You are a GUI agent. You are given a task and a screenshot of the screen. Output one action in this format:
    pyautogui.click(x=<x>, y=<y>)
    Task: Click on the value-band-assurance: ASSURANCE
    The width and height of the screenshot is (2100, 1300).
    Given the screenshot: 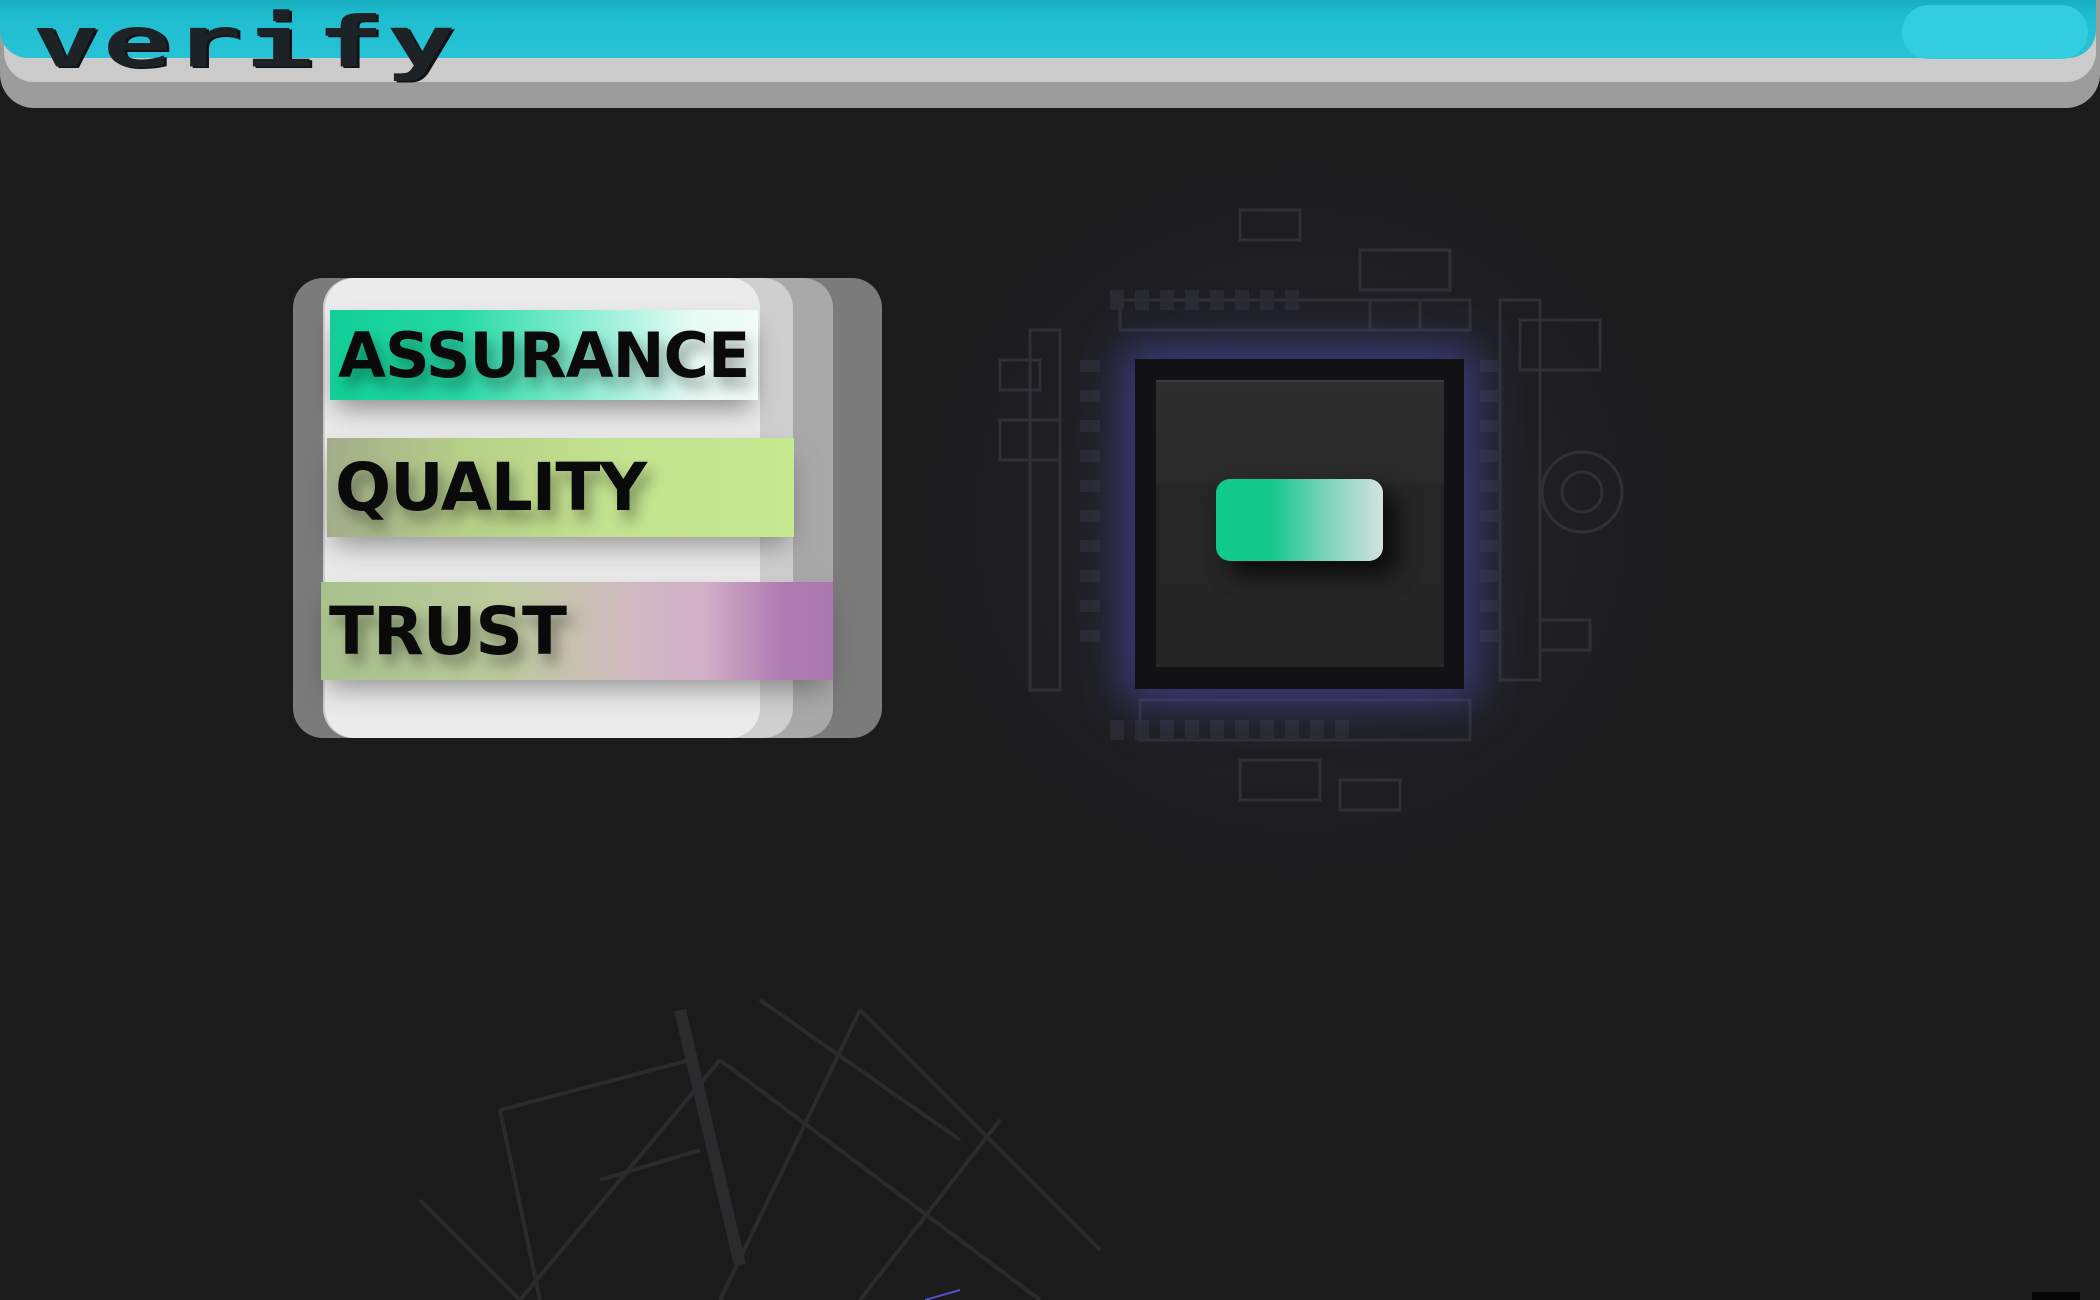 What is the action you would take?
    pyautogui.click(x=544, y=355)
    